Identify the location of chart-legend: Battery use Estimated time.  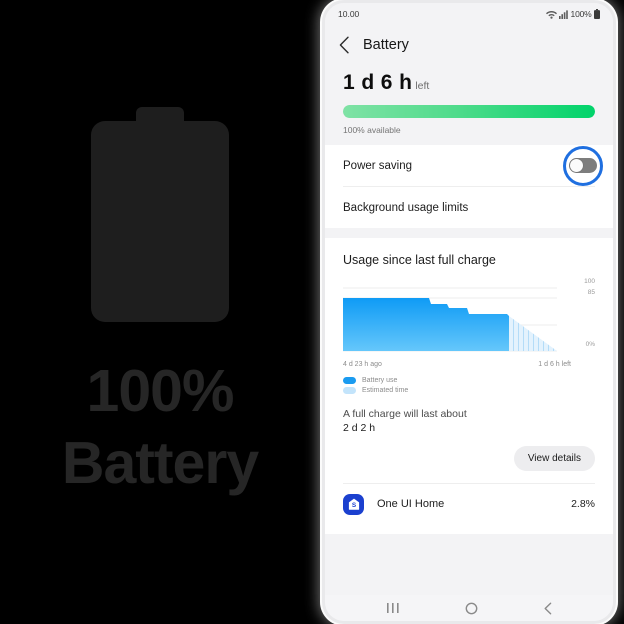
(469, 385).